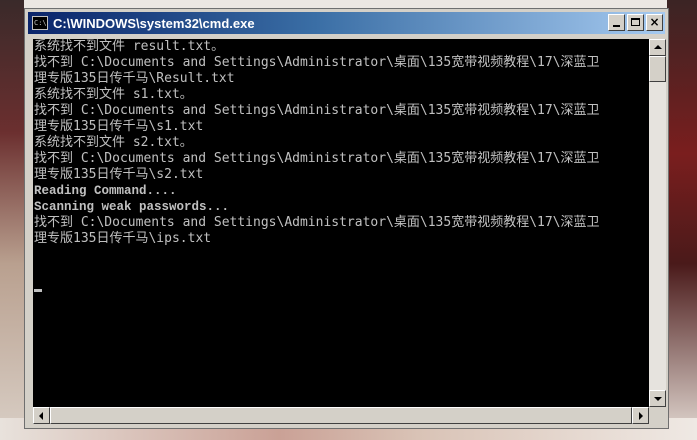  Describe the element at coordinates (113, 142) in the screenshot. I see `console-line: 系统找不到文件 s2.txt。` at that location.